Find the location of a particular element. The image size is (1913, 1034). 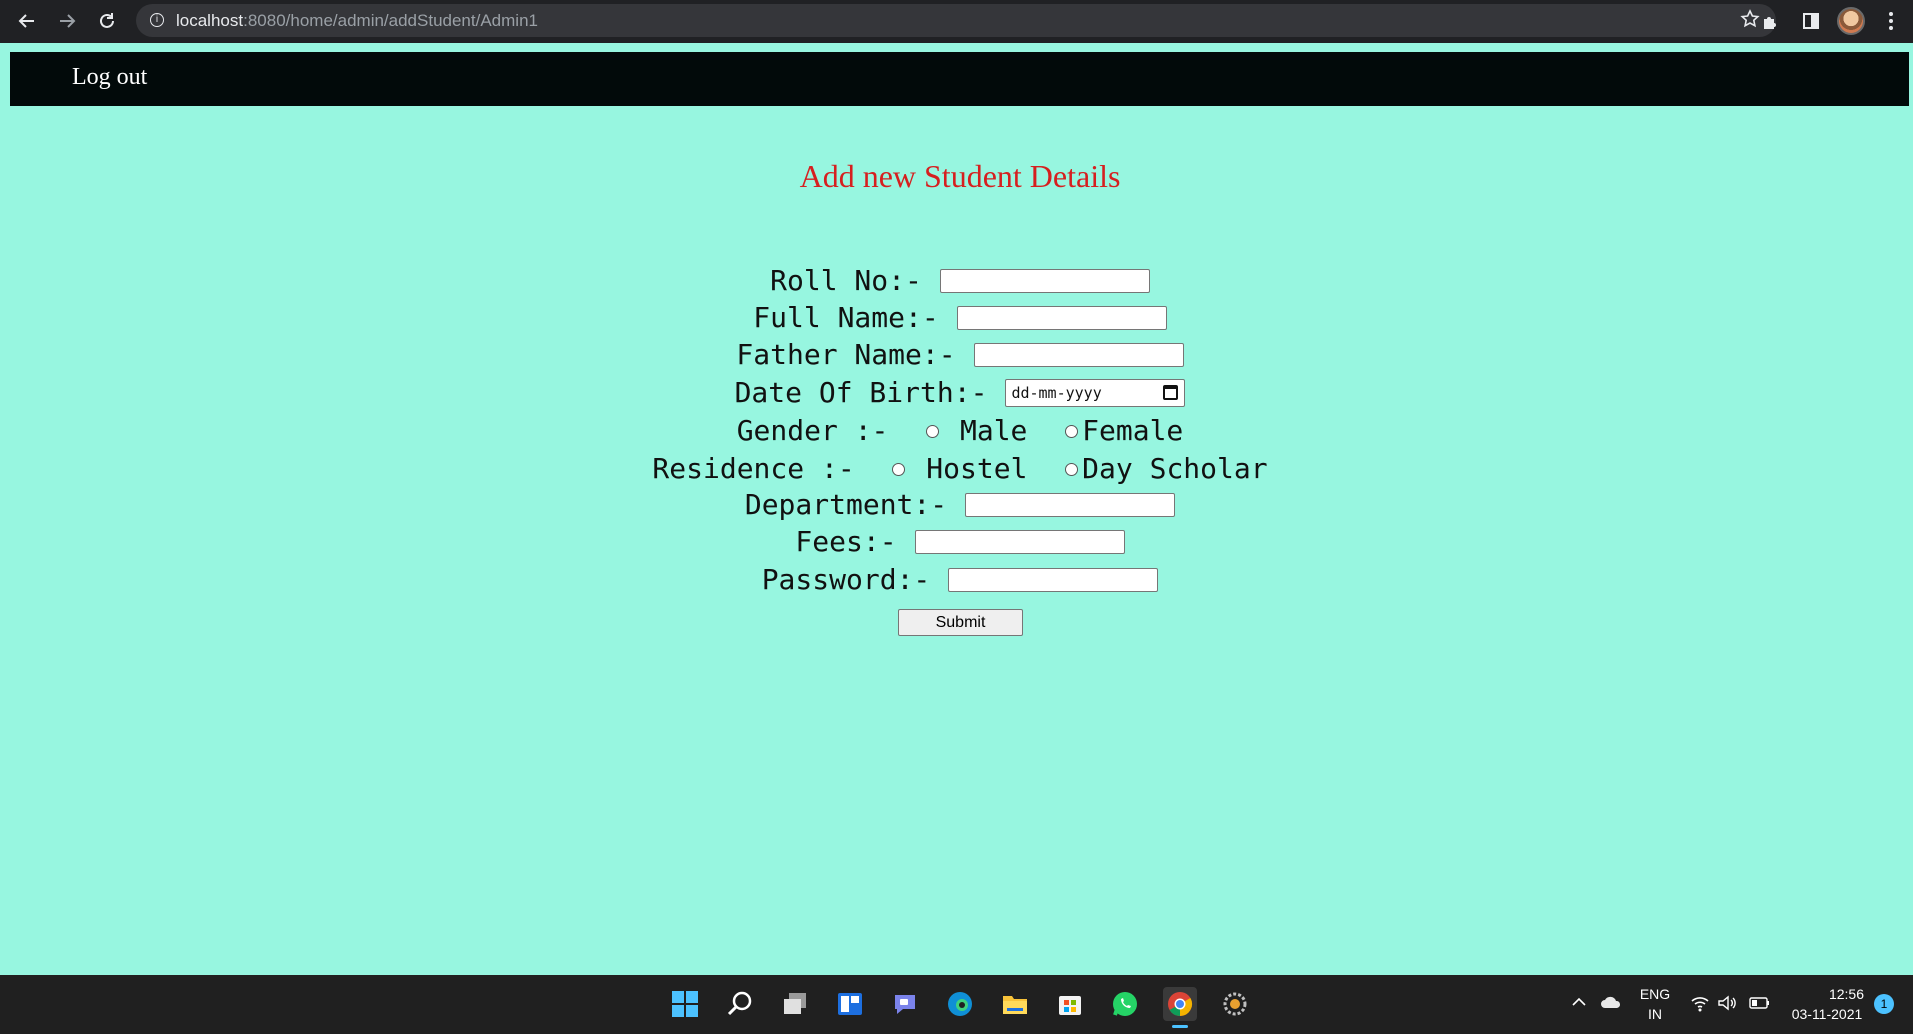

roll-no-input is located at coordinates (1044, 281).